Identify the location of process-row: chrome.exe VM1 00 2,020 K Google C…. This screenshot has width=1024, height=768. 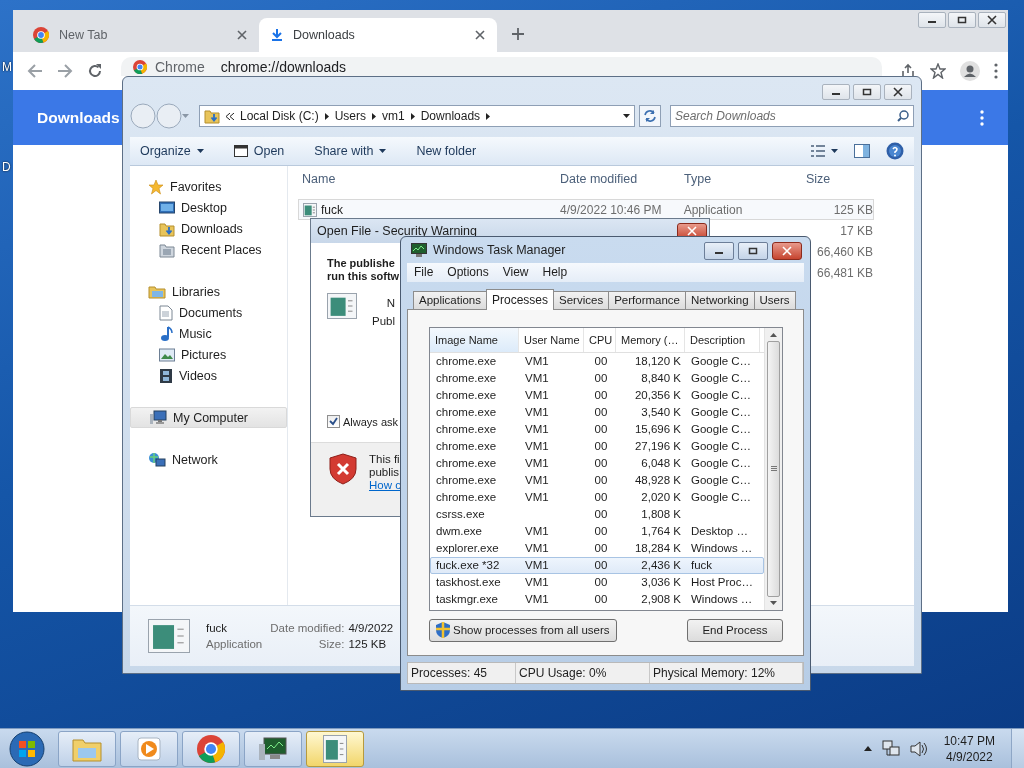
(597, 497).